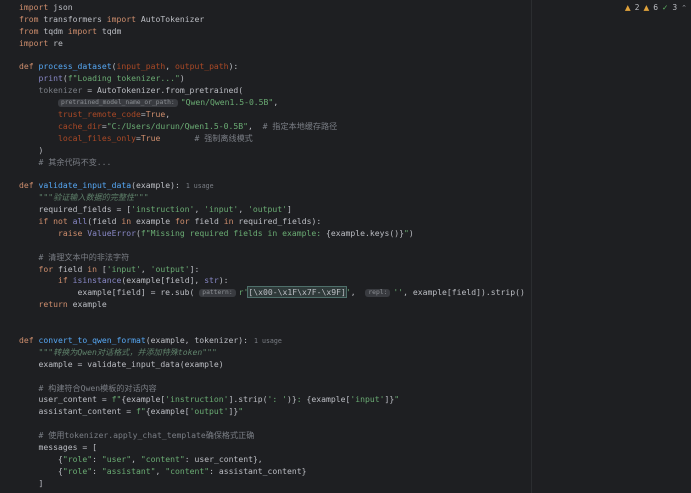 The height and width of the screenshot is (493, 691). Describe the element at coordinates (85, 185) in the screenshot. I see `function-name: validate_input_data` at that location.